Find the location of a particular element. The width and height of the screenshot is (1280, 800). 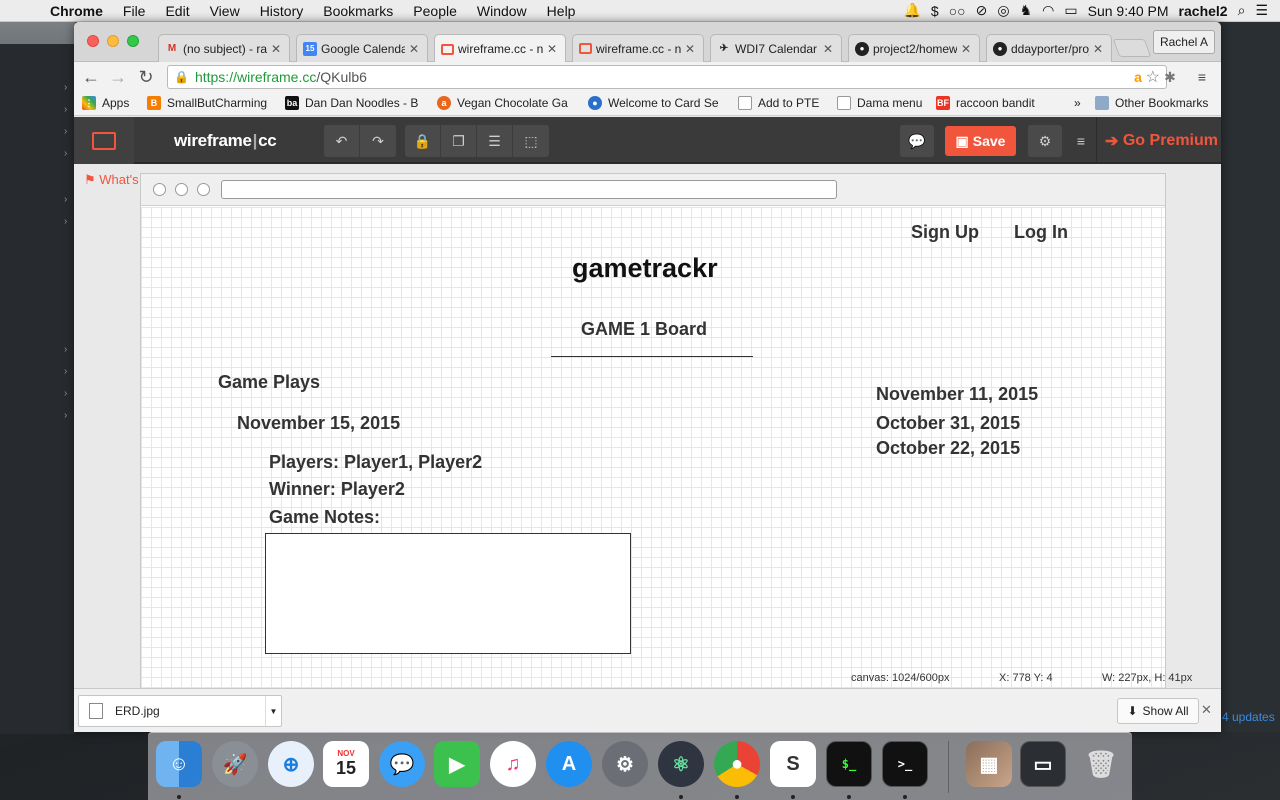

wf-site-title: gametrackr is located at coordinates (645, 268).